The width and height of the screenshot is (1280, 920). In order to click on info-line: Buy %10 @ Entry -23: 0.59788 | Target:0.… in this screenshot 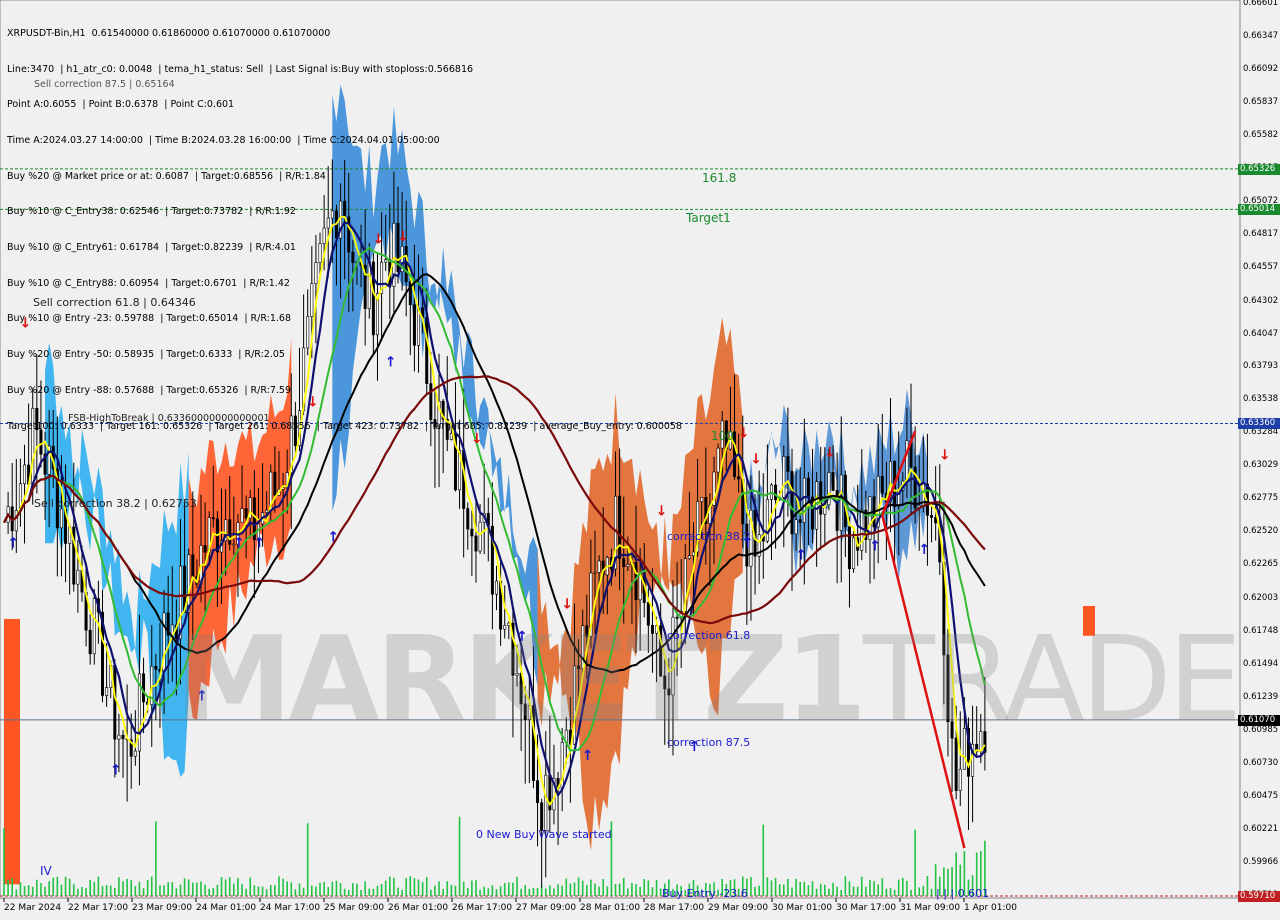, I will do `click(149, 319)`.